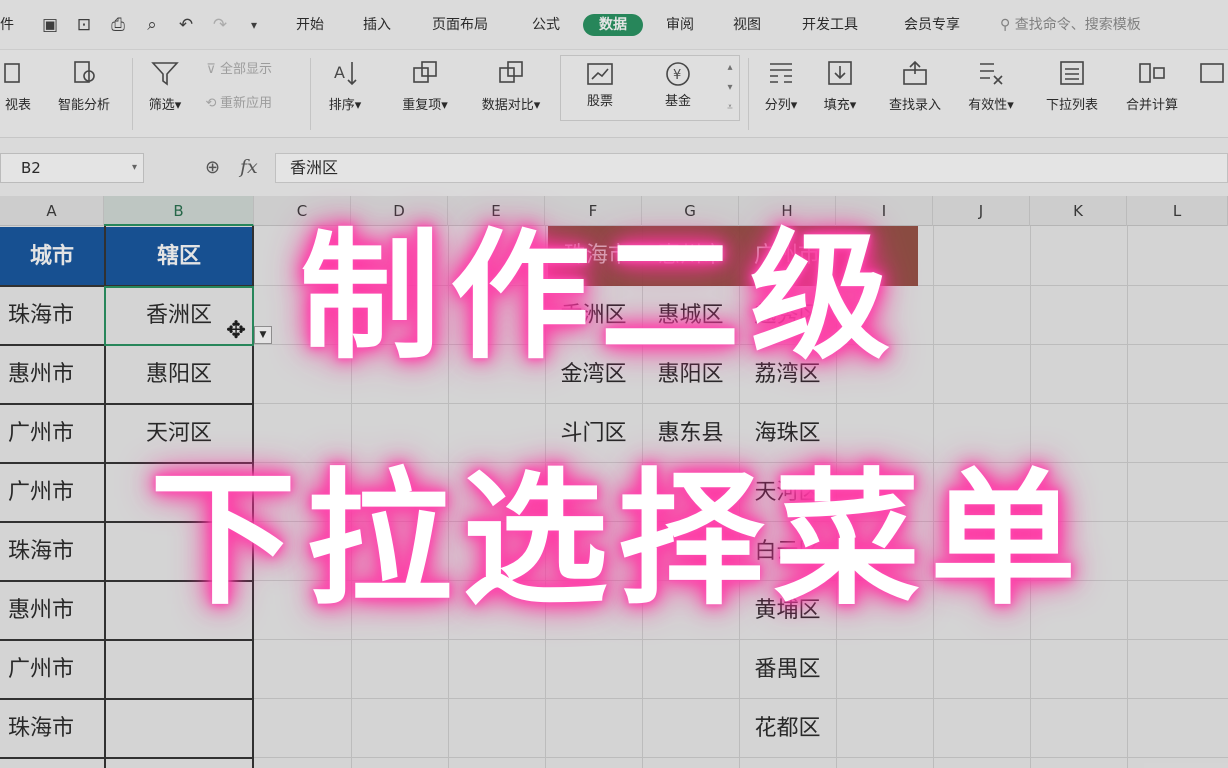 The height and width of the screenshot is (768, 1228). Describe the element at coordinates (988, 105) in the screenshot. I see `validity-label: 有效性` at that location.